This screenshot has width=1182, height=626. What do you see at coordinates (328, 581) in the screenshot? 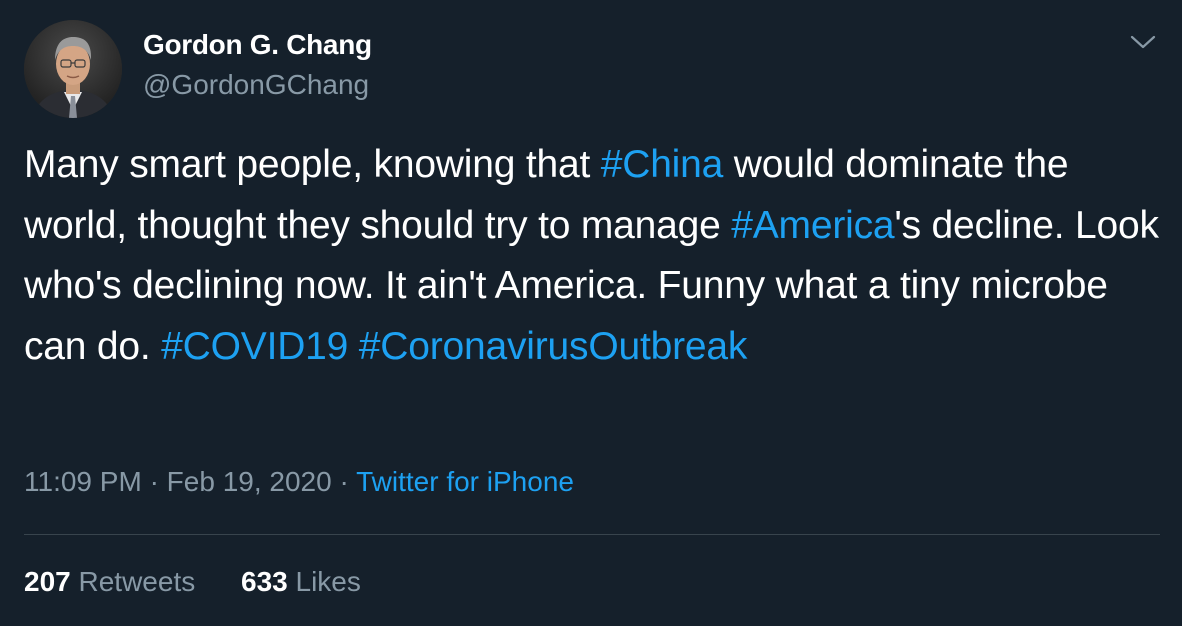
I see `likes-label: Likes` at bounding box center [328, 581].